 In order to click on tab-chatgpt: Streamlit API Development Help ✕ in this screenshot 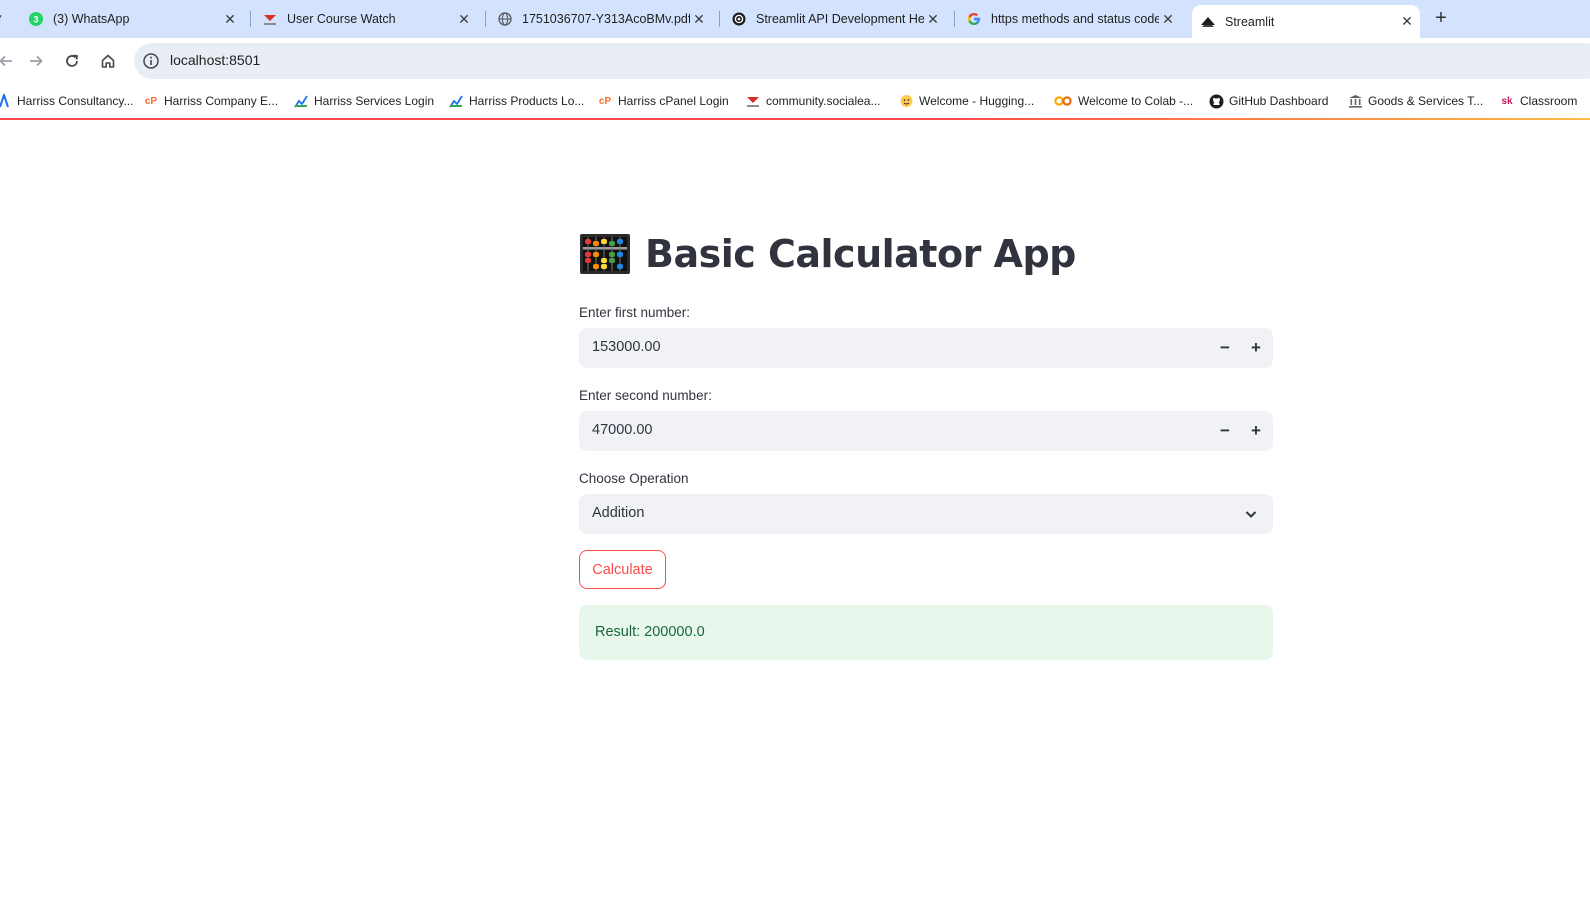, I will do `click(838, 19)`.